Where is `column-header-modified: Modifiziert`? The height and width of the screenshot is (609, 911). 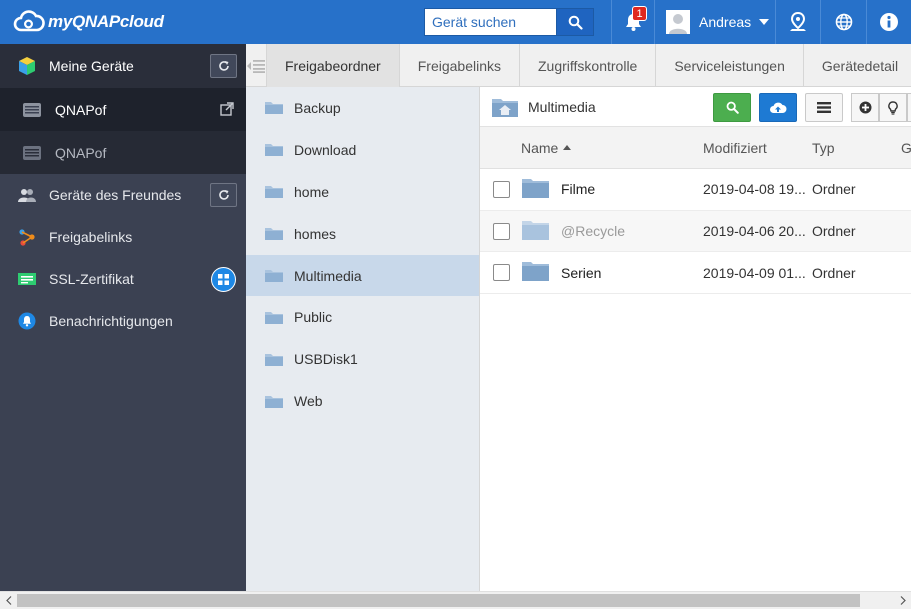
column-header-modified: Modifiziert is located at coordinates (735, 148).